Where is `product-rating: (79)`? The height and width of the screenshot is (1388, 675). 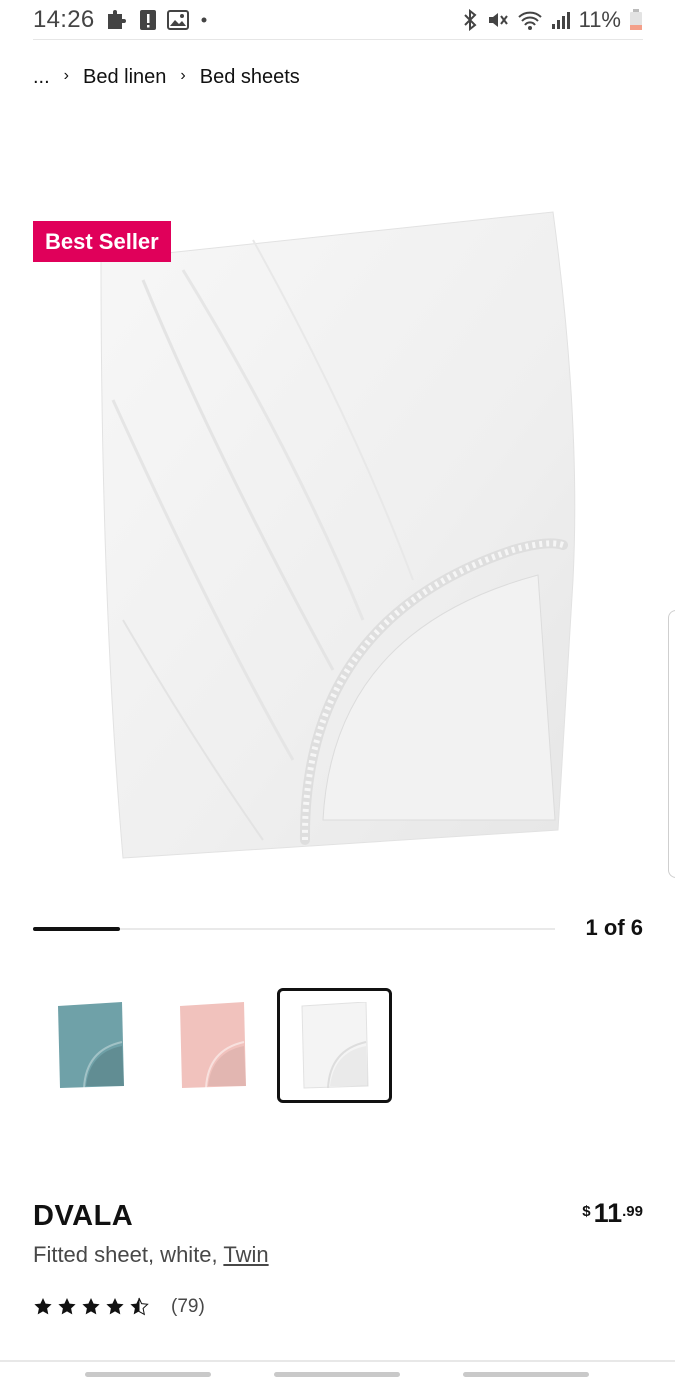
product-rating: (79) is located at coordinates (119, 1307).